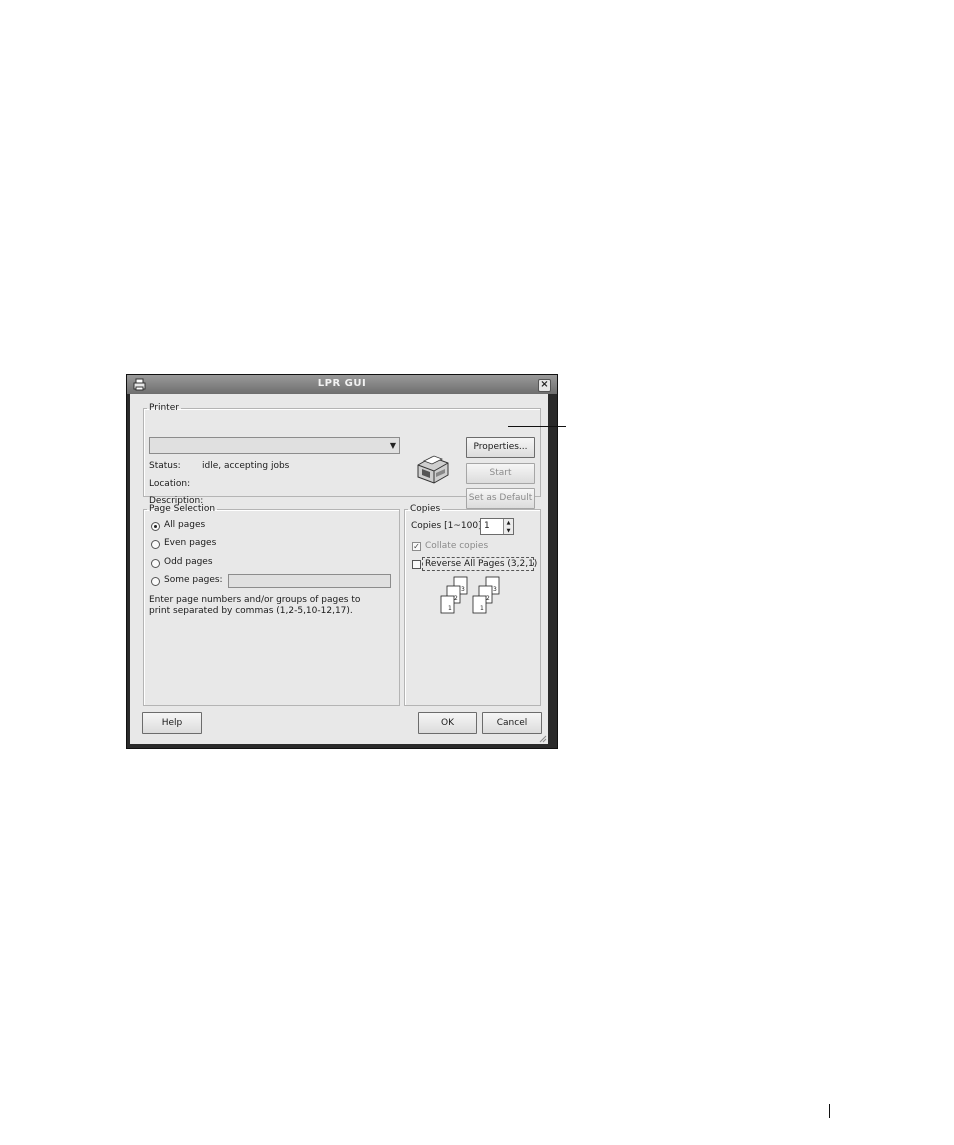 The width and height of the screenshot is (954, 1145). Describe the element at coordinates (155, 544) in the screenshot. I see `radio-even-pages` at that location.